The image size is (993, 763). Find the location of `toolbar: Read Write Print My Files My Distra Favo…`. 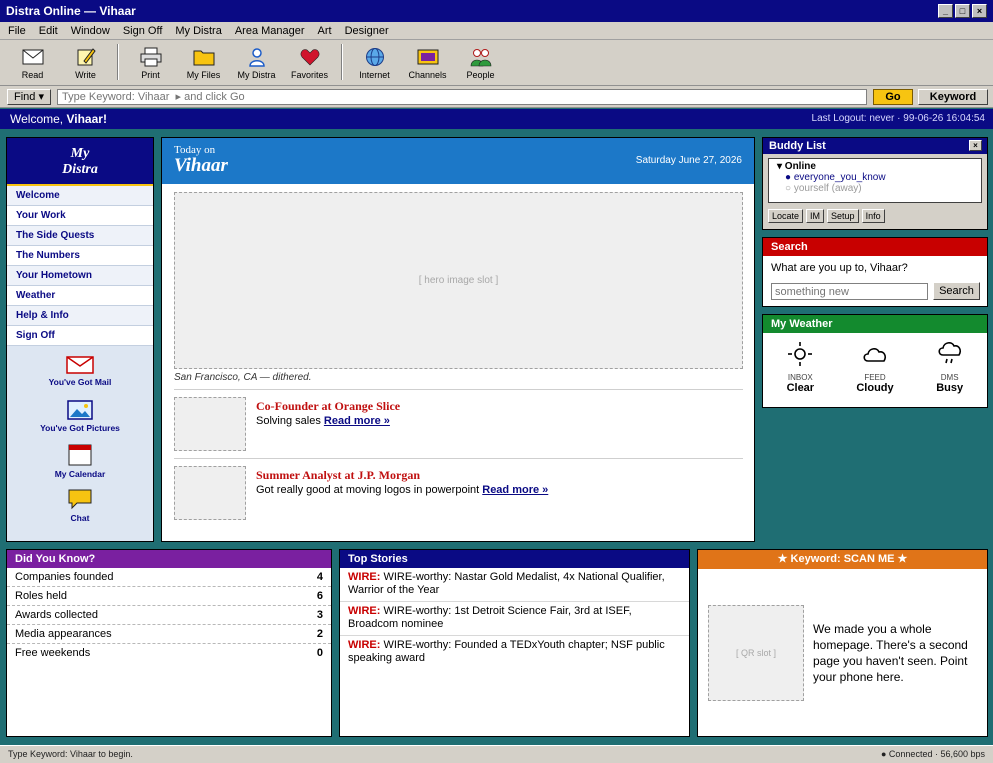

toolbar: Read Write Print My Files My Distra Favo… is located at coordinates (496, 63).